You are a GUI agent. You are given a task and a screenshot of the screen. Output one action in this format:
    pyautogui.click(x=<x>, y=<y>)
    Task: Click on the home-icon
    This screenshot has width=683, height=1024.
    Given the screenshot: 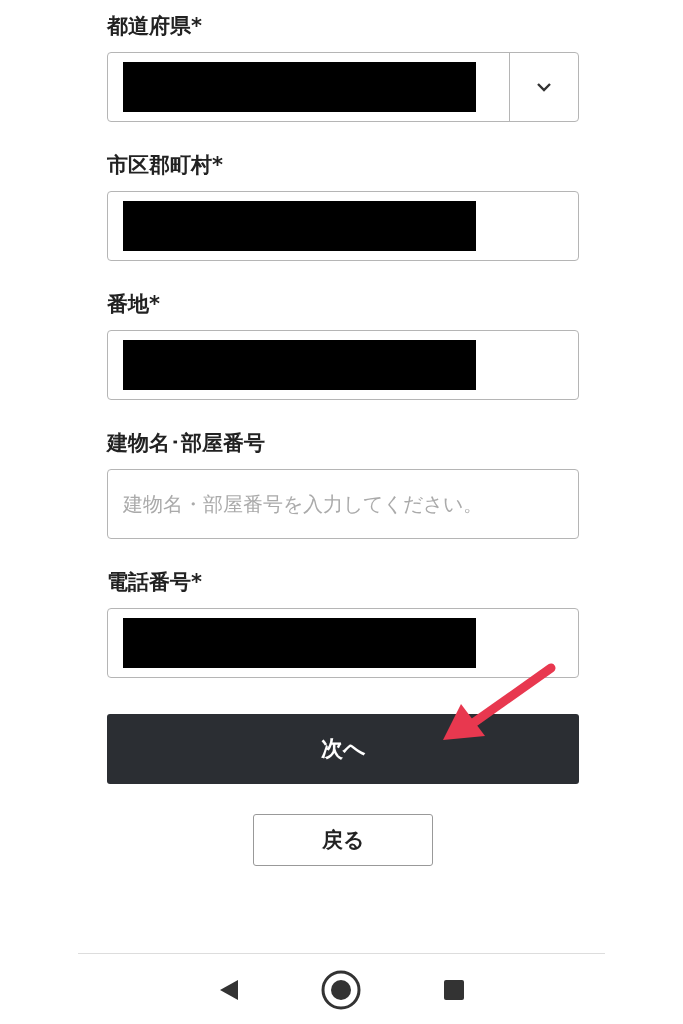 What is the action you would take?
    pyautogui.click(x=341, y=989)
    